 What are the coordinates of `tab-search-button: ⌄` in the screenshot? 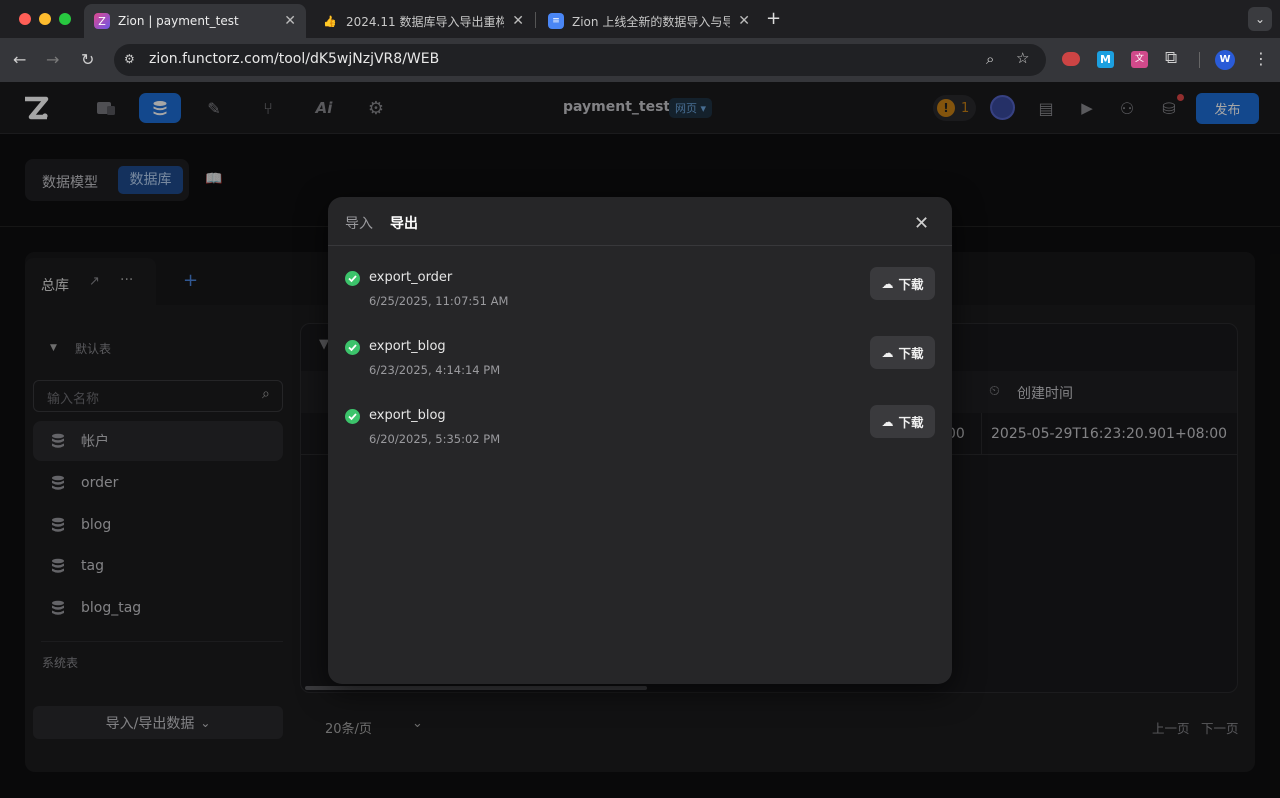 It's located at (1260, 19).